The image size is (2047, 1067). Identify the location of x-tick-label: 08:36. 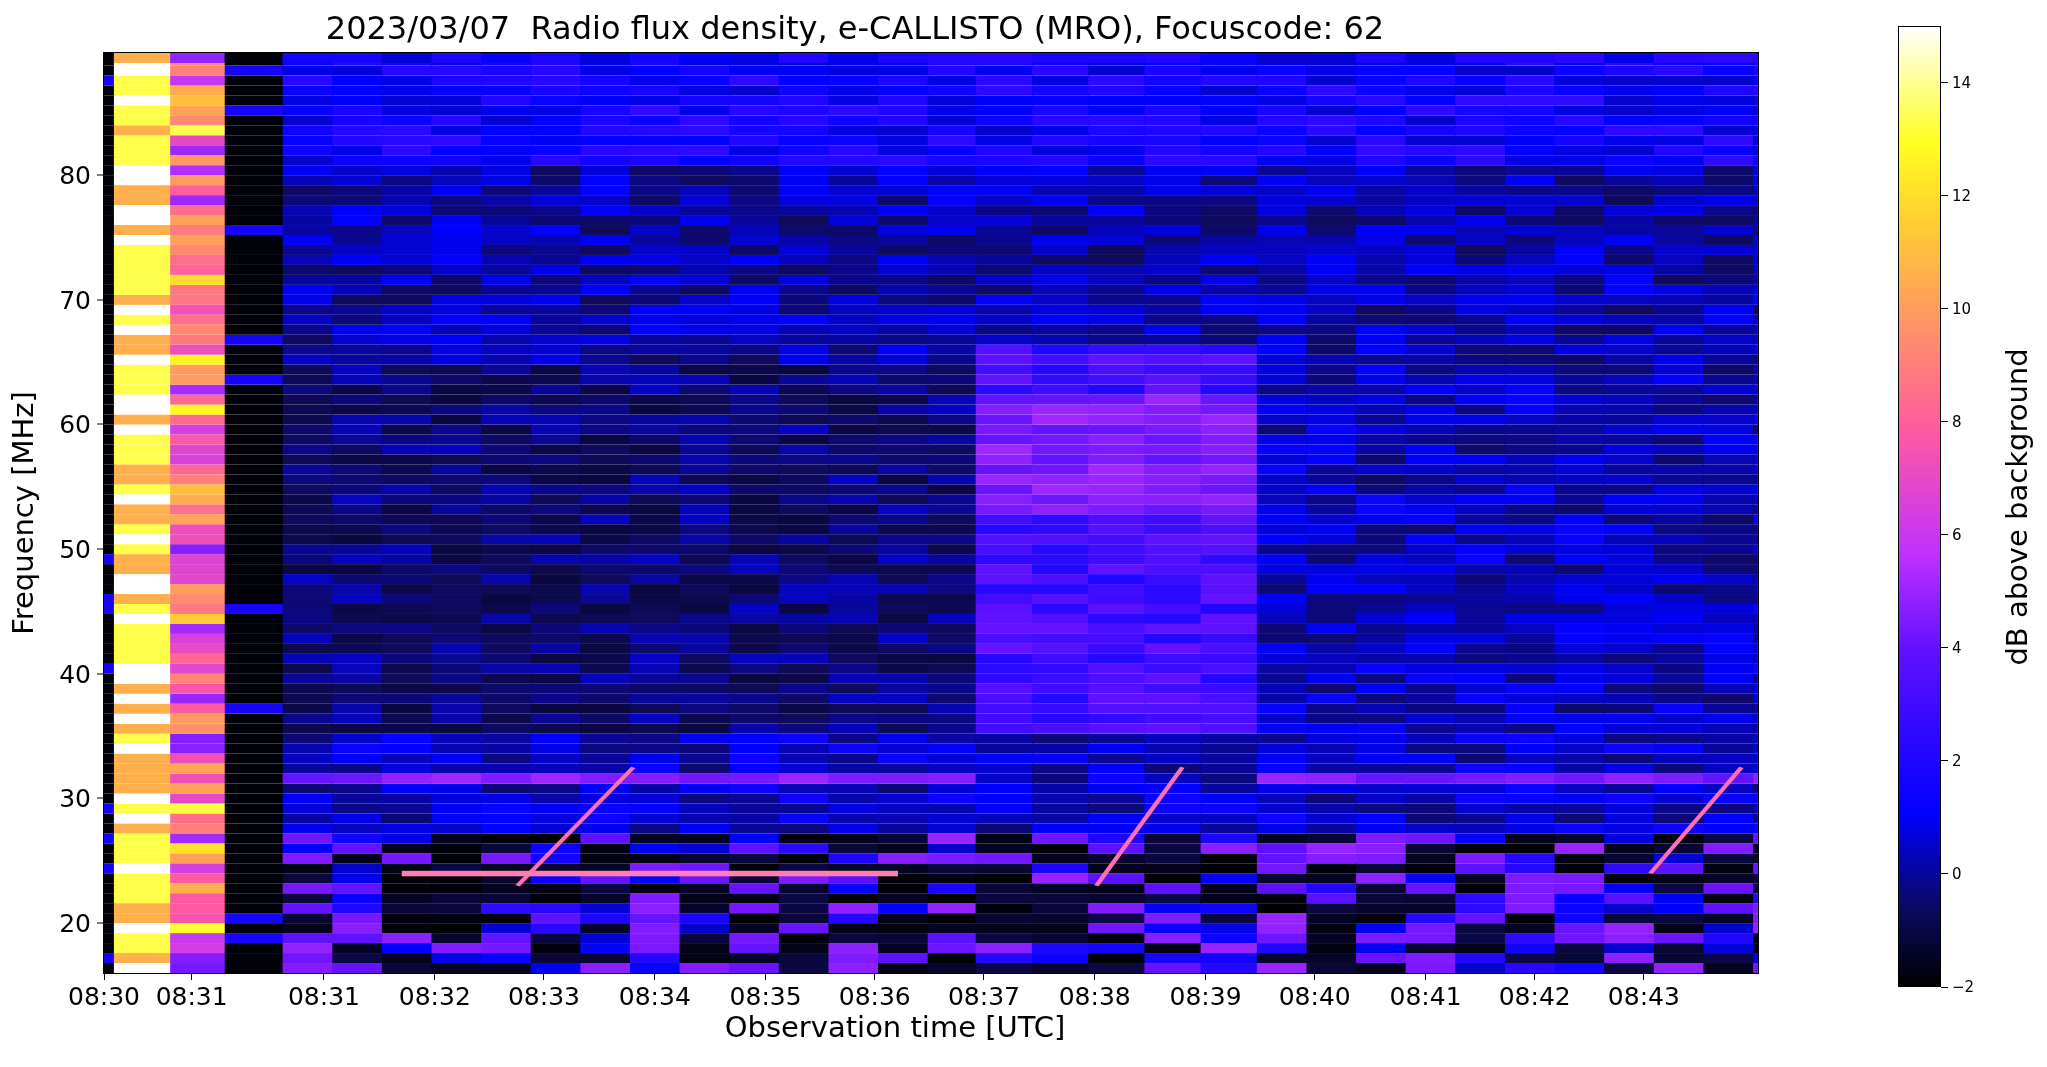
(874, 996).